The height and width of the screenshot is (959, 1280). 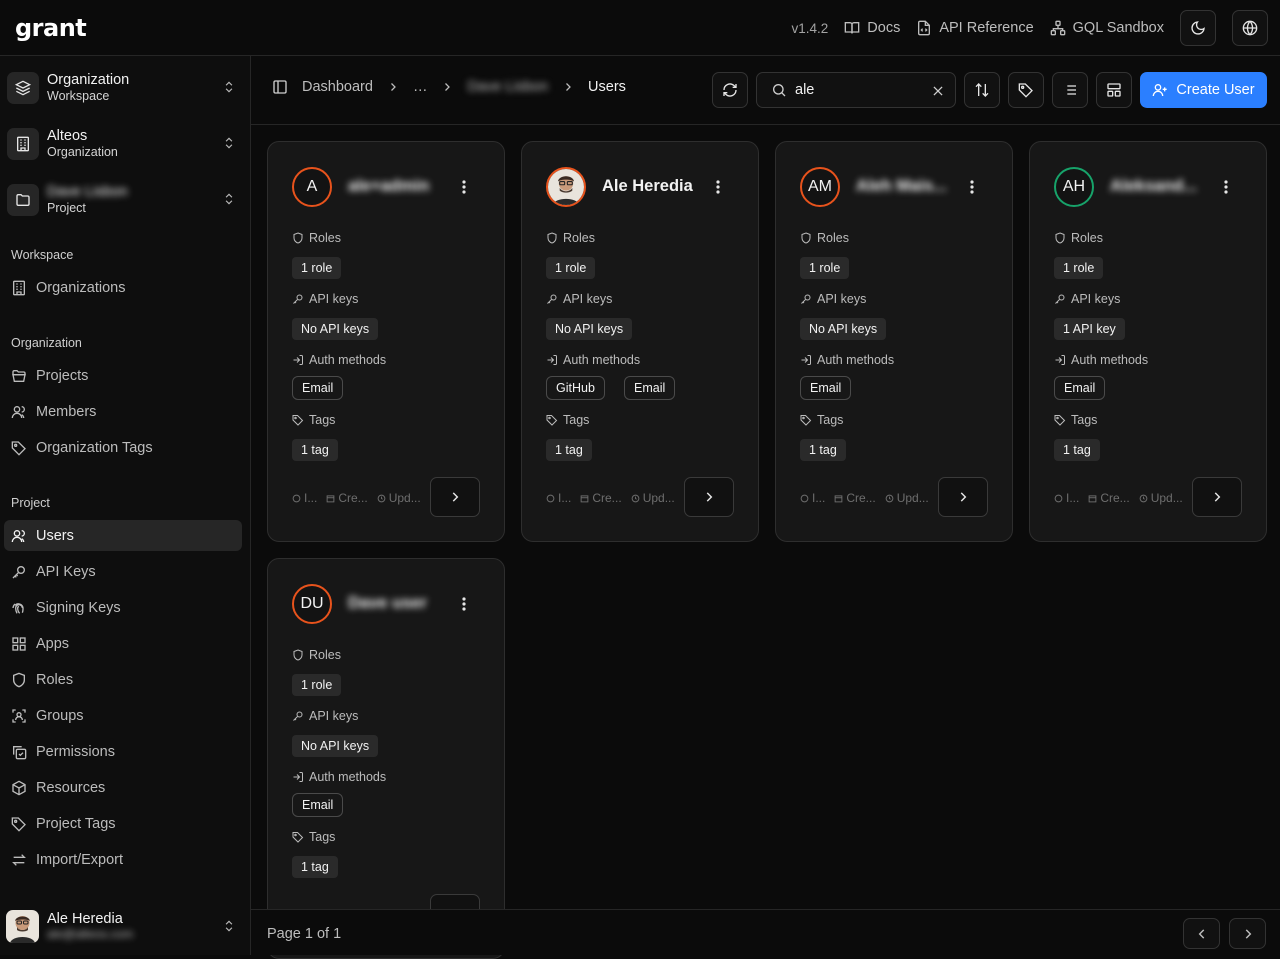 What do you see at coordinates (975, 28) in the screenshot?
I see `api-reference-link: API Reference` at bounding box center [975, 28].